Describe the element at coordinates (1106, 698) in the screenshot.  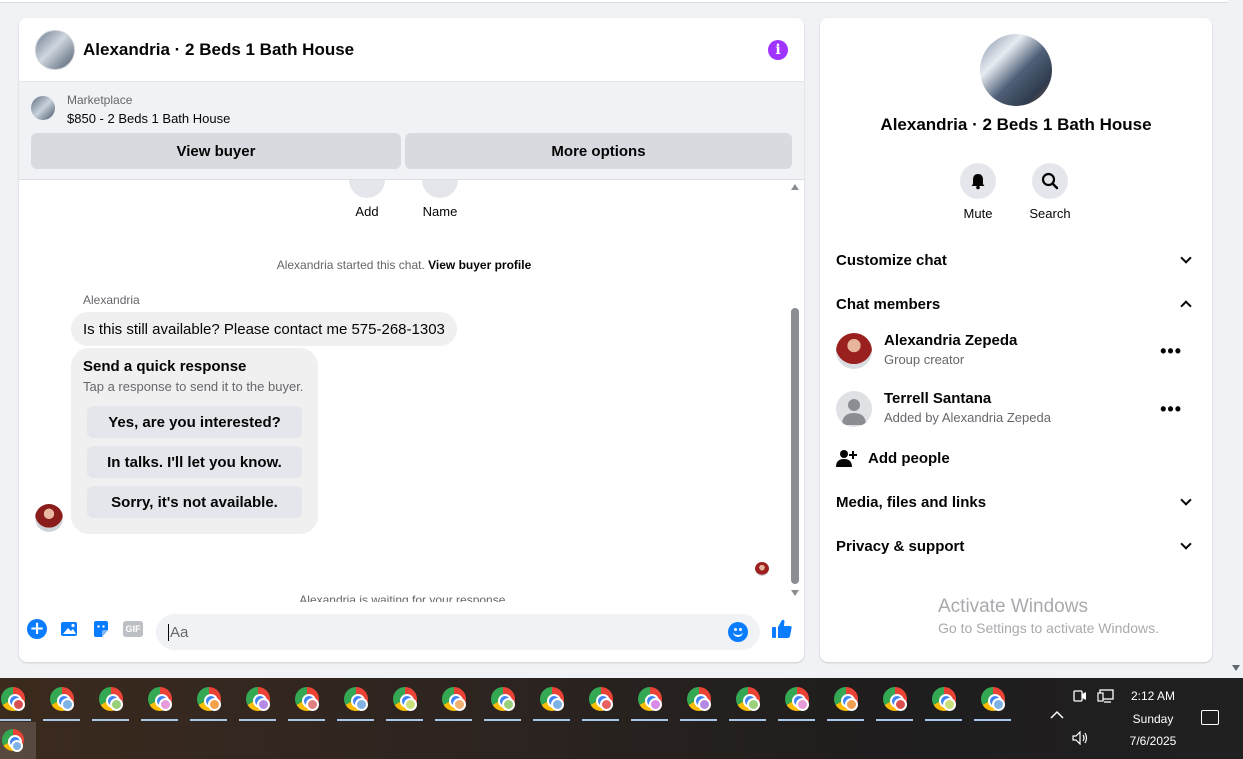
I see `network-icon` at that location.